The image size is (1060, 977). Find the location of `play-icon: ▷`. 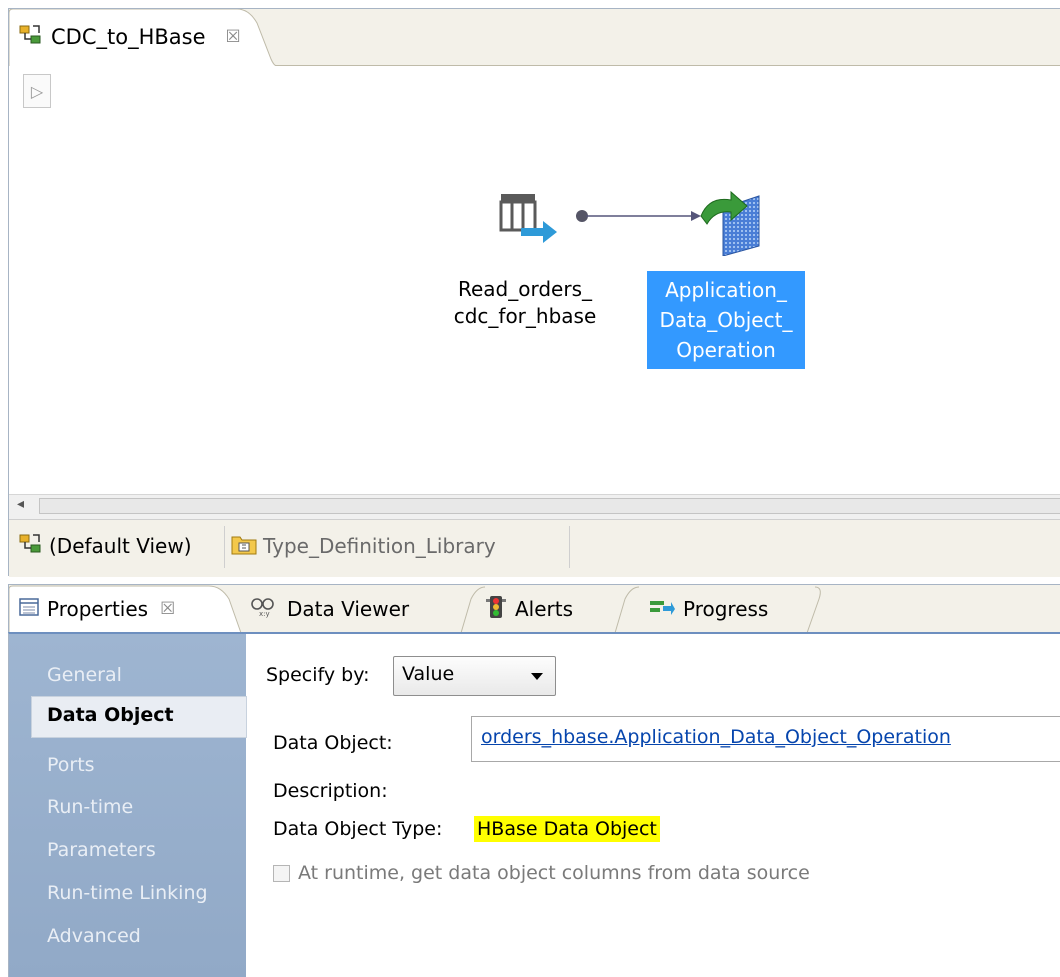

play-icon: ▷ is located at coordinates (37, 91).